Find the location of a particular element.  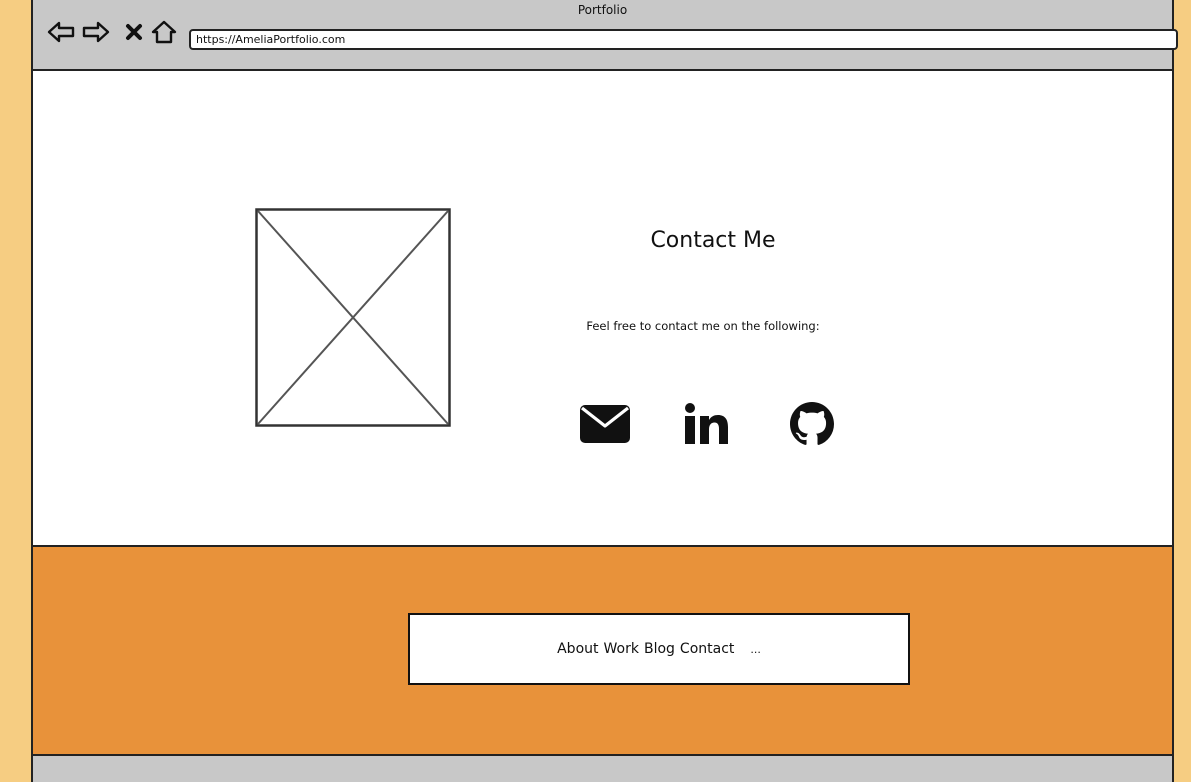

address-bar: https://AmeliaPortfolio.com is located at coordinates (683, 39).